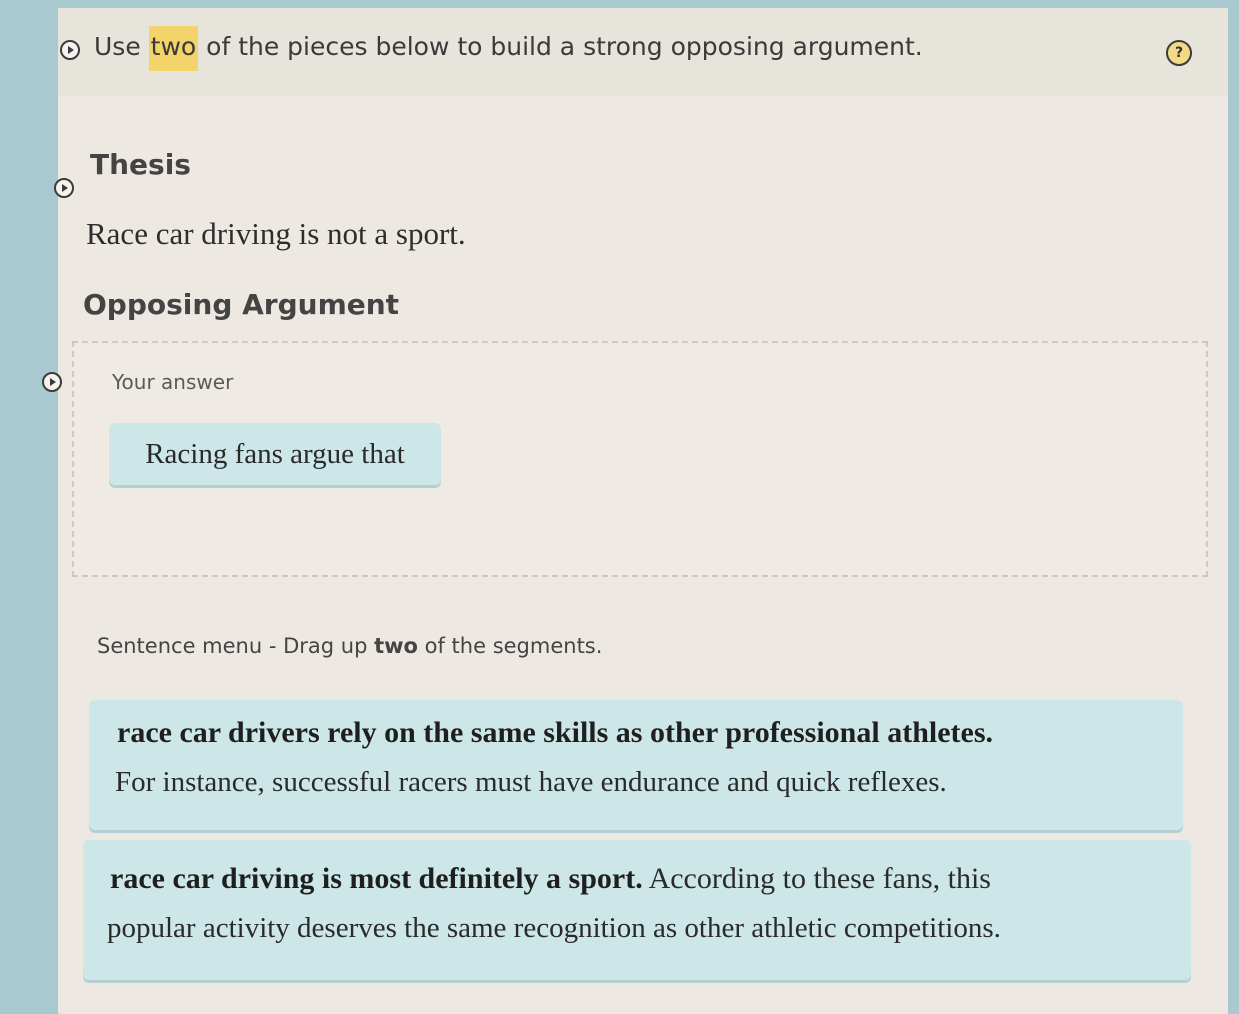 The width and height of the screenshot is (1239, 1014). Describe the element at coordinates (241, 304) in the screenshot. I see `opposing-argument-heading: Opposing Argument` at that location.